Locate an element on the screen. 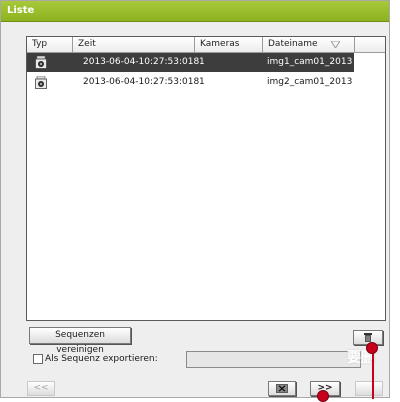 The width and height of the screenshot is (400, 402). annotation-dot-bottom is located at coordinates (323, 396).